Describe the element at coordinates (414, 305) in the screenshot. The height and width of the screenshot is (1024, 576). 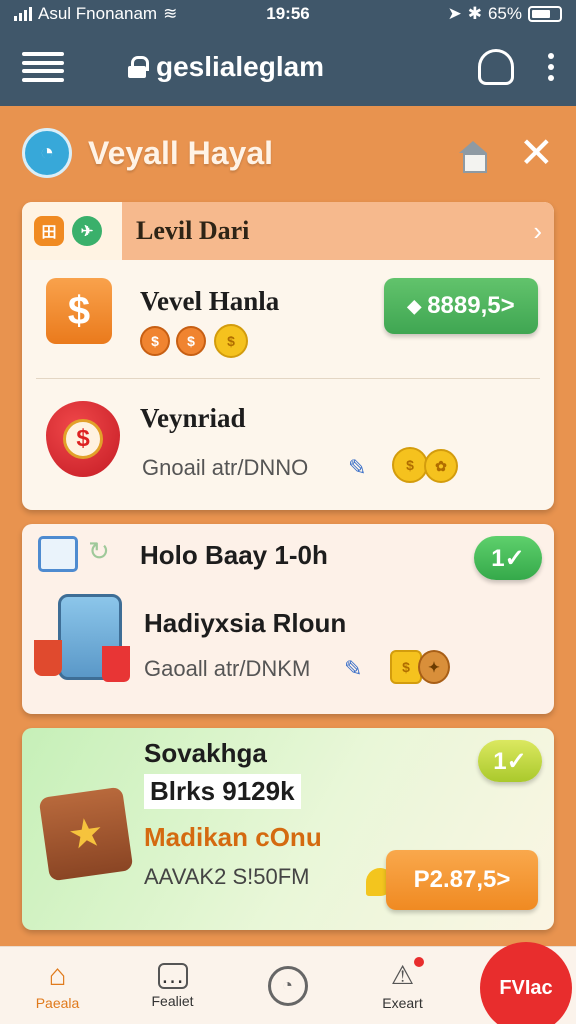
I see `tag-icon: ◆` at that location.